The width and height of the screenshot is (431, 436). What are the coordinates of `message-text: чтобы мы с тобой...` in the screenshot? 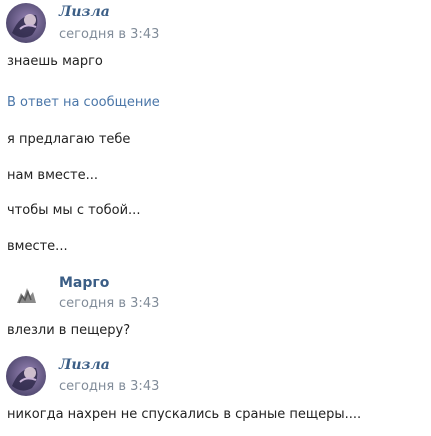 It's located at (74, 210).